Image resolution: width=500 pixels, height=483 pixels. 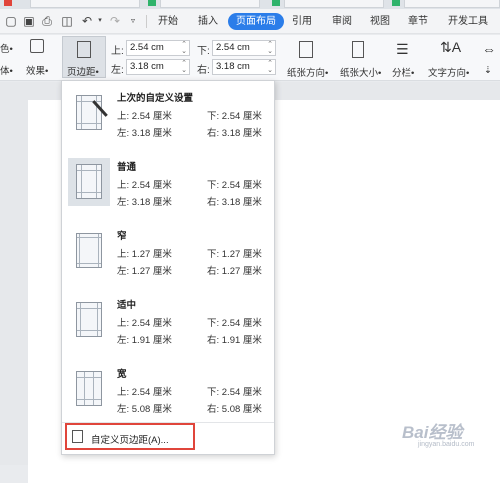 I want to click on tab-developer-tools: 开发工具, so click(x=468, y=21).